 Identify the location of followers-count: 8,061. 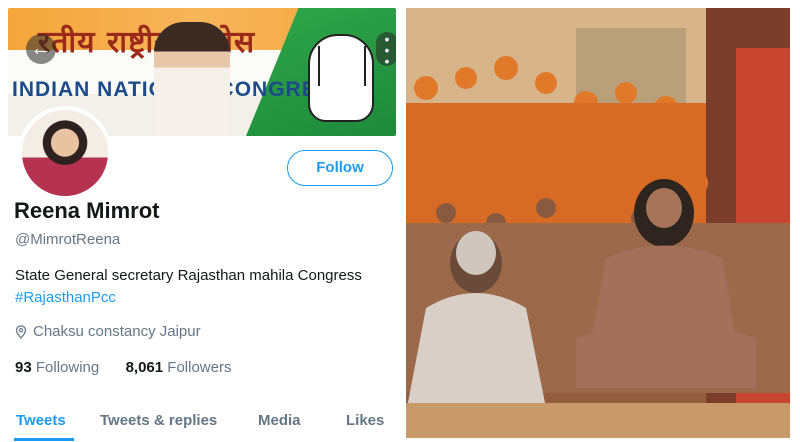
(144, 367).